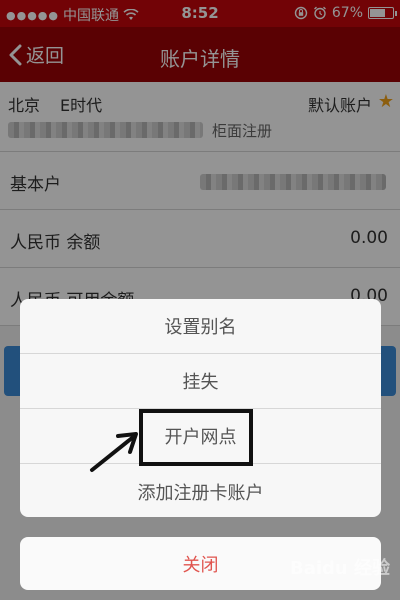  What do you see at coordinates (200, 381) in the screenshot?
I see `action-report-loss: 挂失` at bounding box center [200, 381].